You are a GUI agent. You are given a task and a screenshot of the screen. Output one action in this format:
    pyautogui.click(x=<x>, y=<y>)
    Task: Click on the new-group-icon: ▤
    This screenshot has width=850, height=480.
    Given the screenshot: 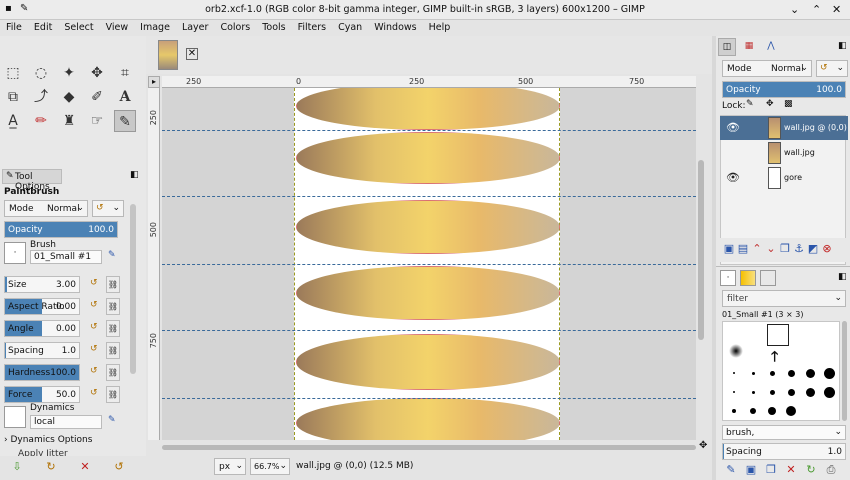 What is the action you would take?
    pyautogui.click(x=743, y=249)
    